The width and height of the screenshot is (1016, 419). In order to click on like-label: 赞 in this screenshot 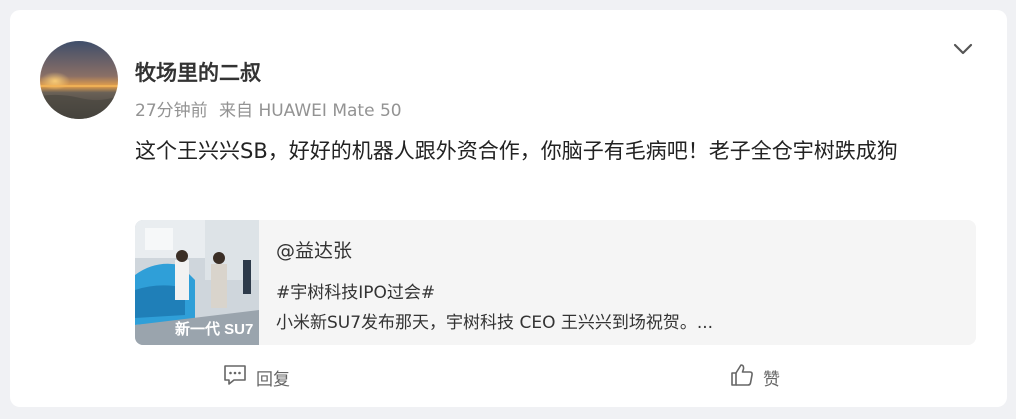, I will do `click(771, 379)`.